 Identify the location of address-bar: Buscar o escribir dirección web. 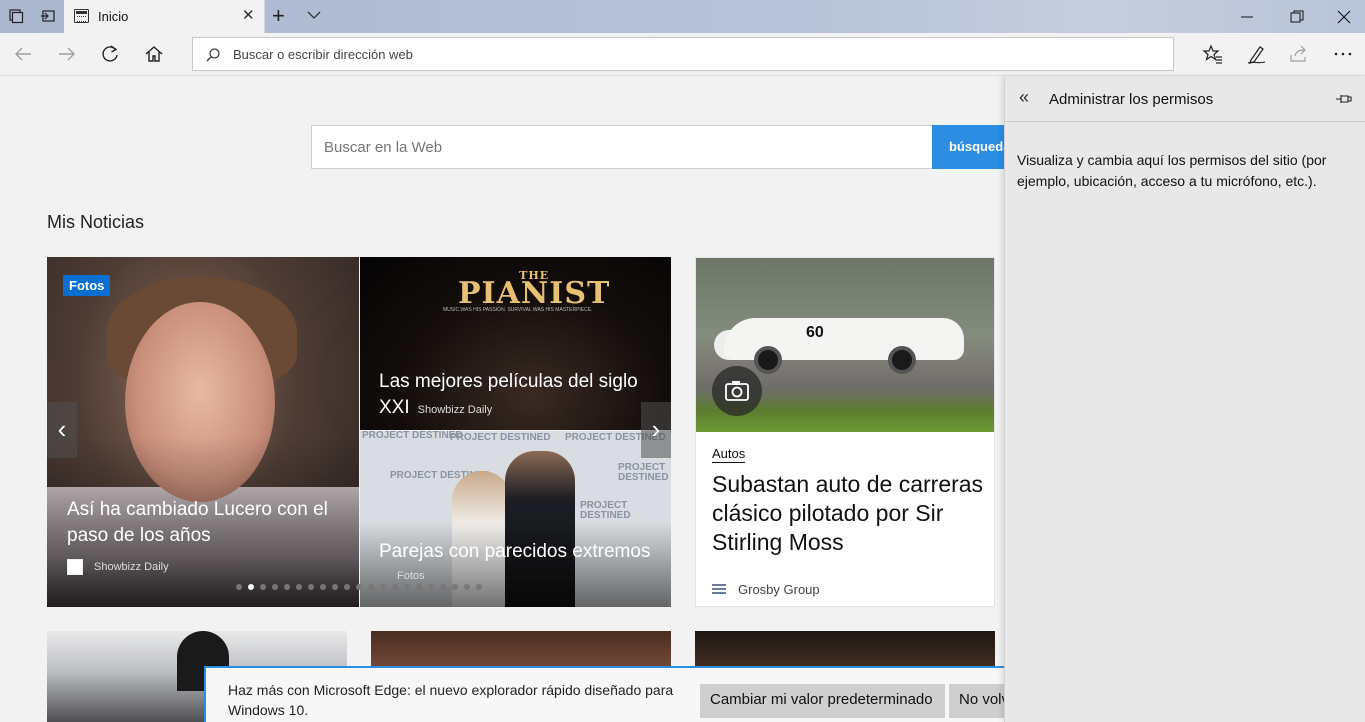
(683, 54).